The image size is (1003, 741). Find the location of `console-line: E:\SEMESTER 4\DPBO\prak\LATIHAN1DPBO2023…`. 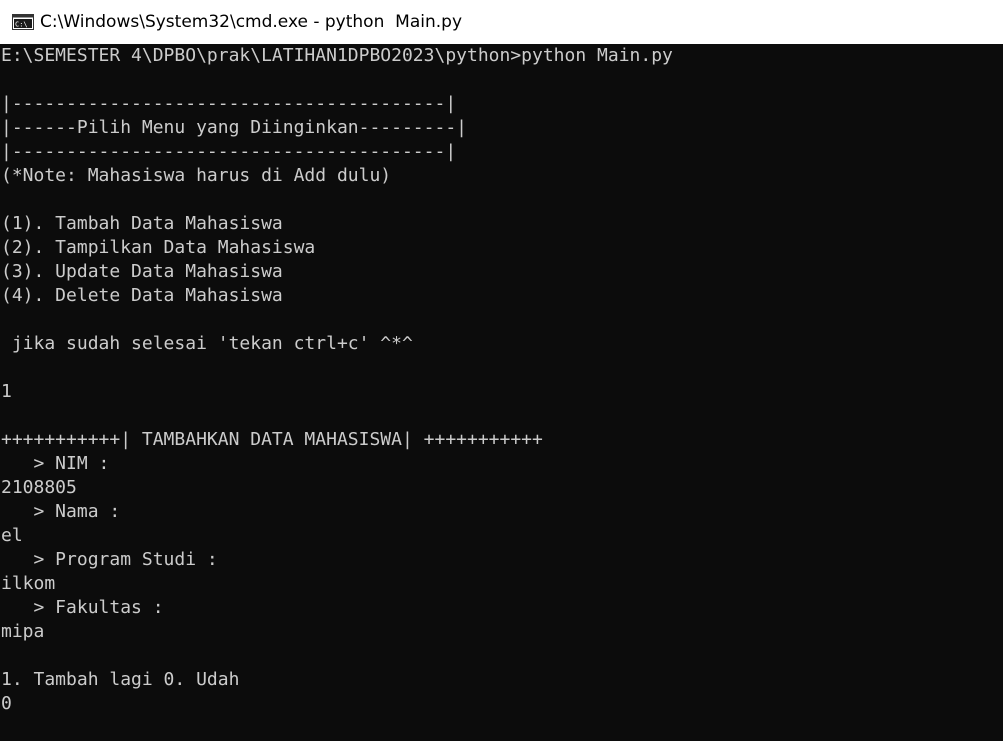

console-line: E:\SEMESTER 4\DPBO\prak\LATIHAN1DPBO2023… is located at coordinates (337, 55).